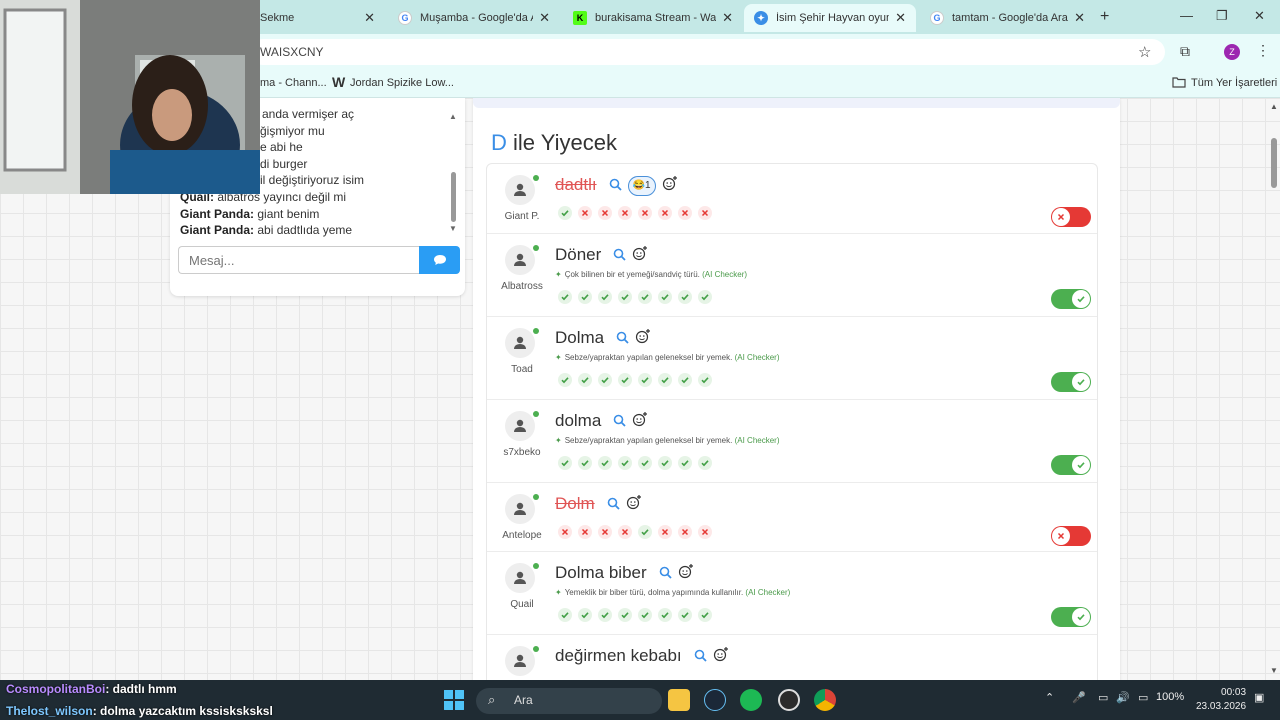 The height and width of the screenshot is (720, 1280). What do you see at coordinates (1079, 697) in the screenshot?
I see `microphone-icon: 🎤` at bounding box center [1079, 697].